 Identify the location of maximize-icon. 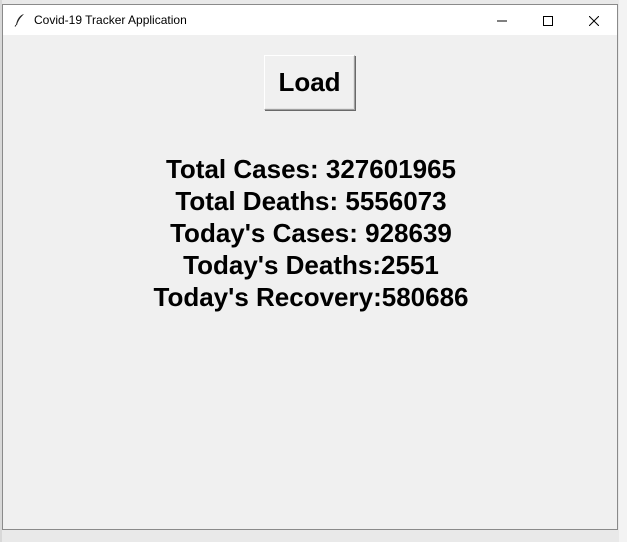
(548, 20).